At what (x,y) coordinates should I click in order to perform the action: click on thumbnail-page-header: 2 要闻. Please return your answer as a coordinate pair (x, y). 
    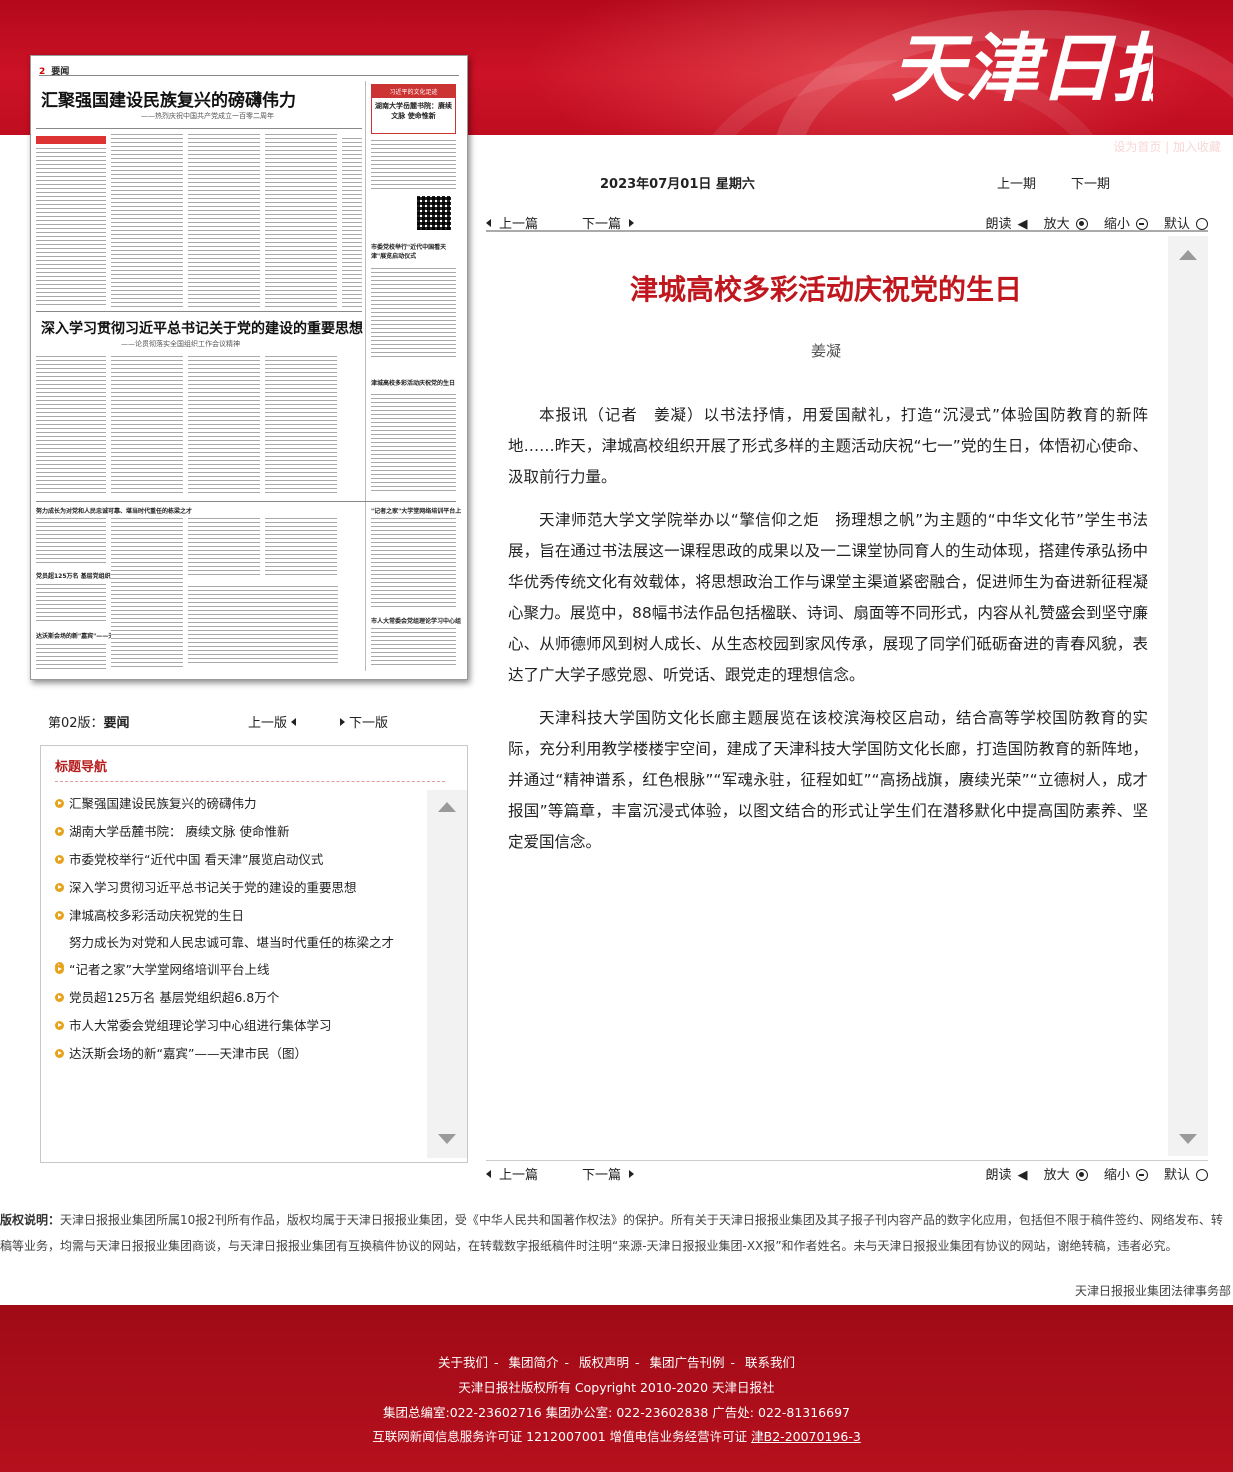
    Looking at the image, I should click on (249, 70).